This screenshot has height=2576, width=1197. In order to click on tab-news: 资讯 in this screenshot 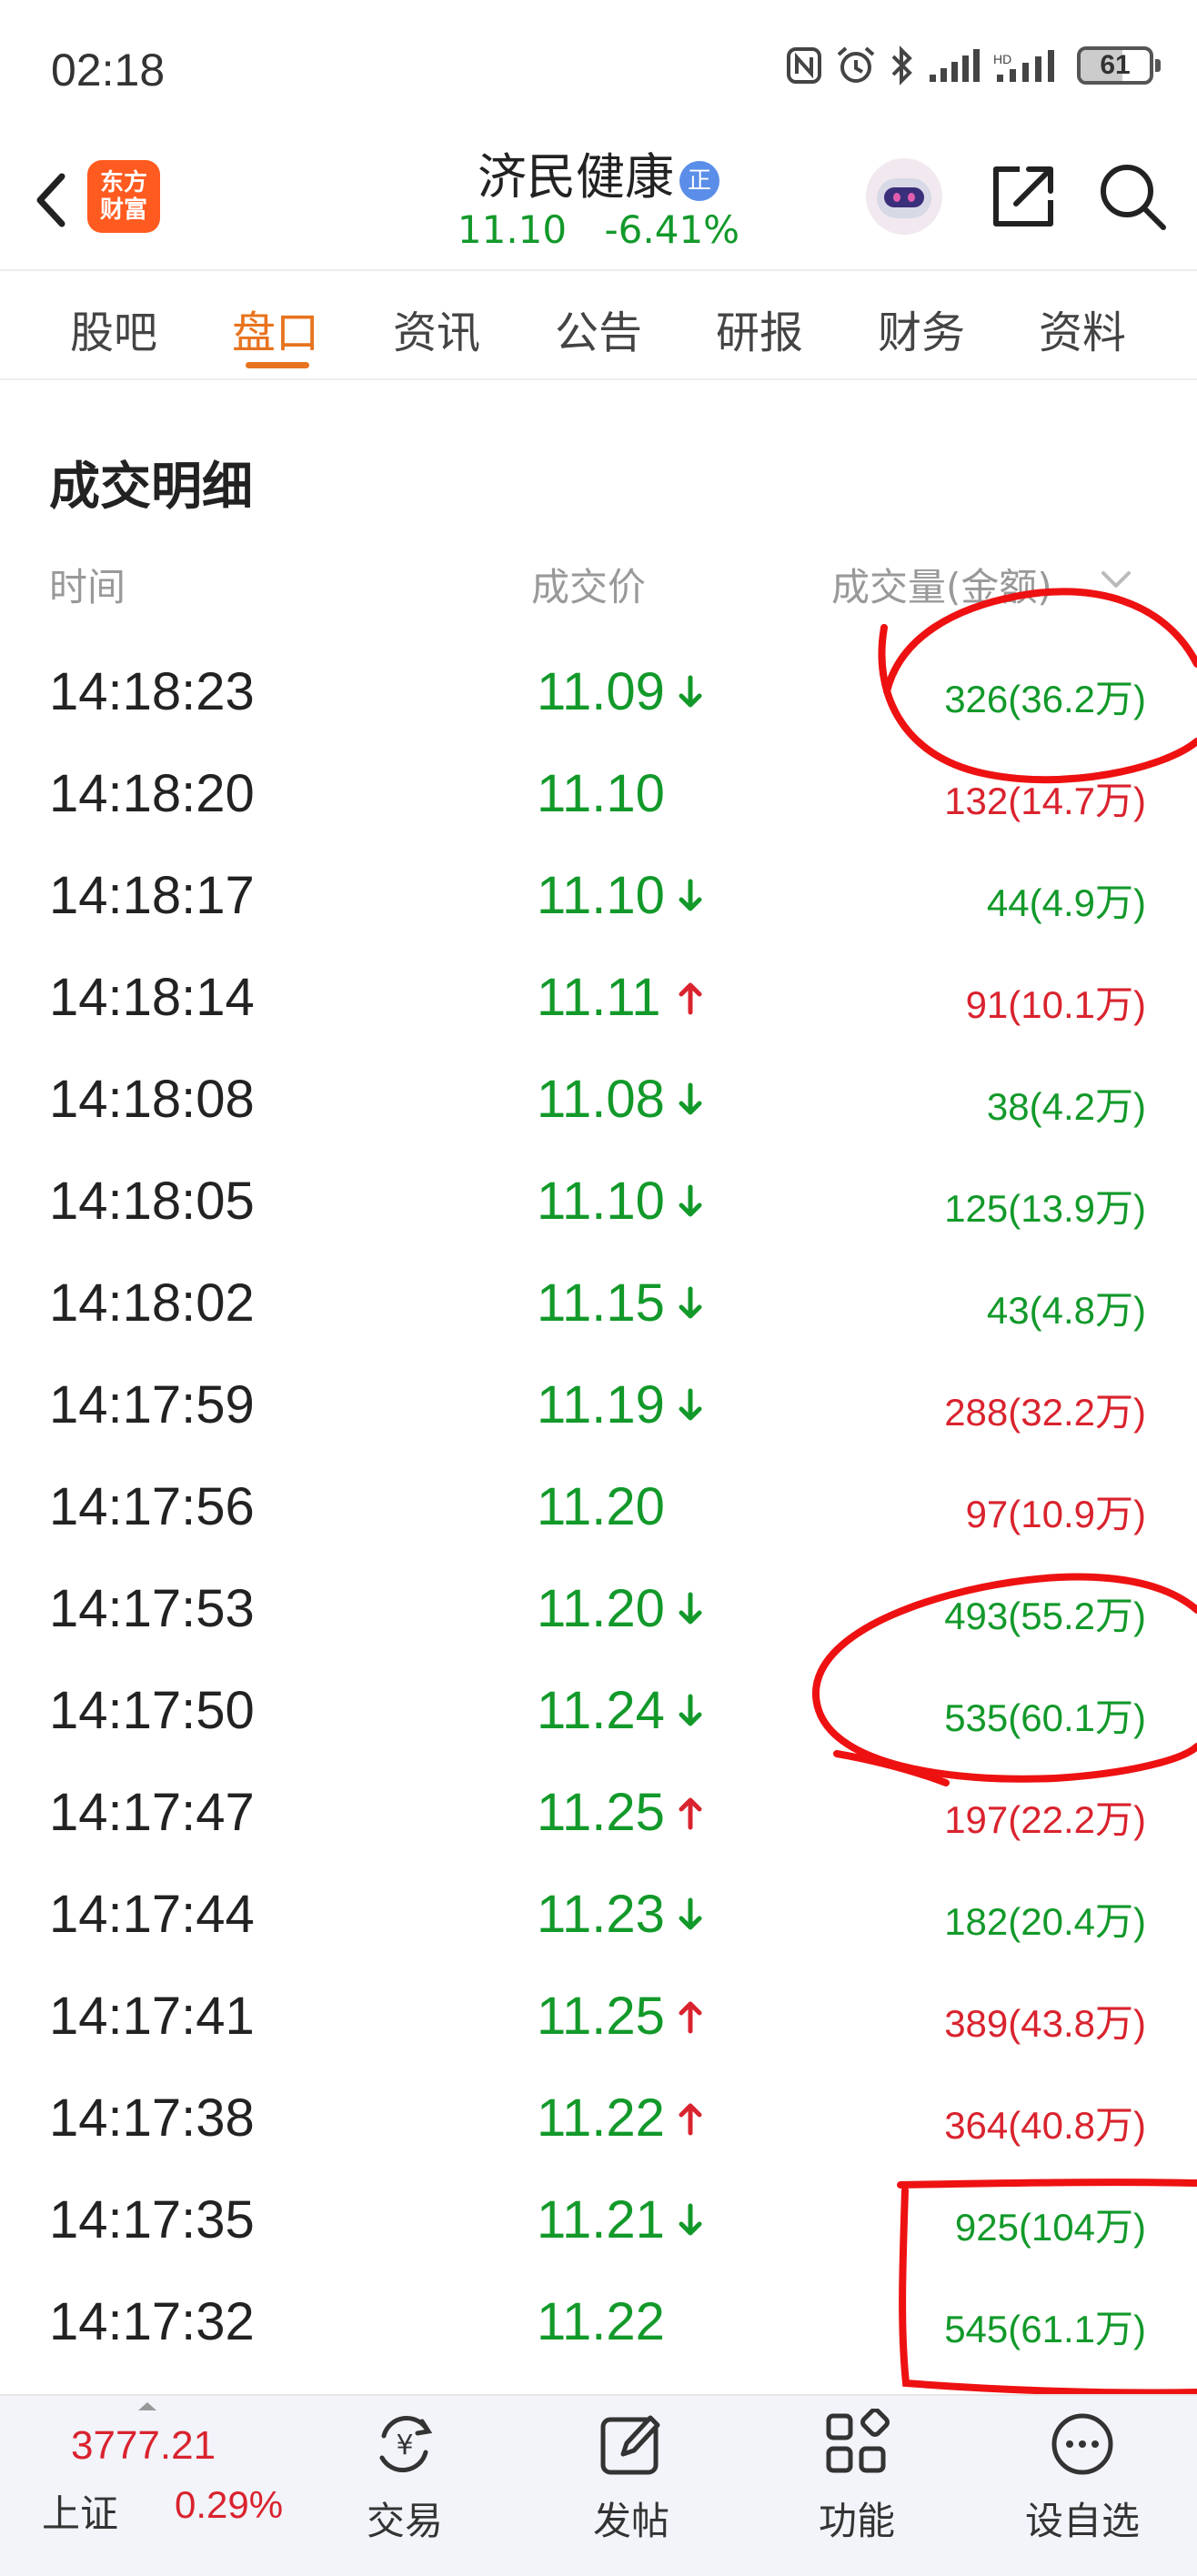, I will do `click(436, 328)`.